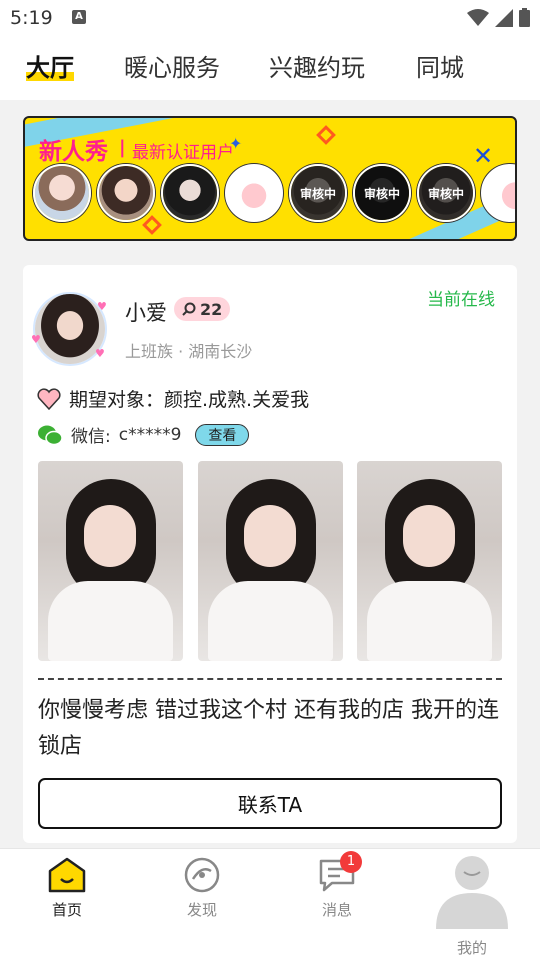 This screenshot has width=540, height=960. I want to click on search-icon, so click(189, 309).